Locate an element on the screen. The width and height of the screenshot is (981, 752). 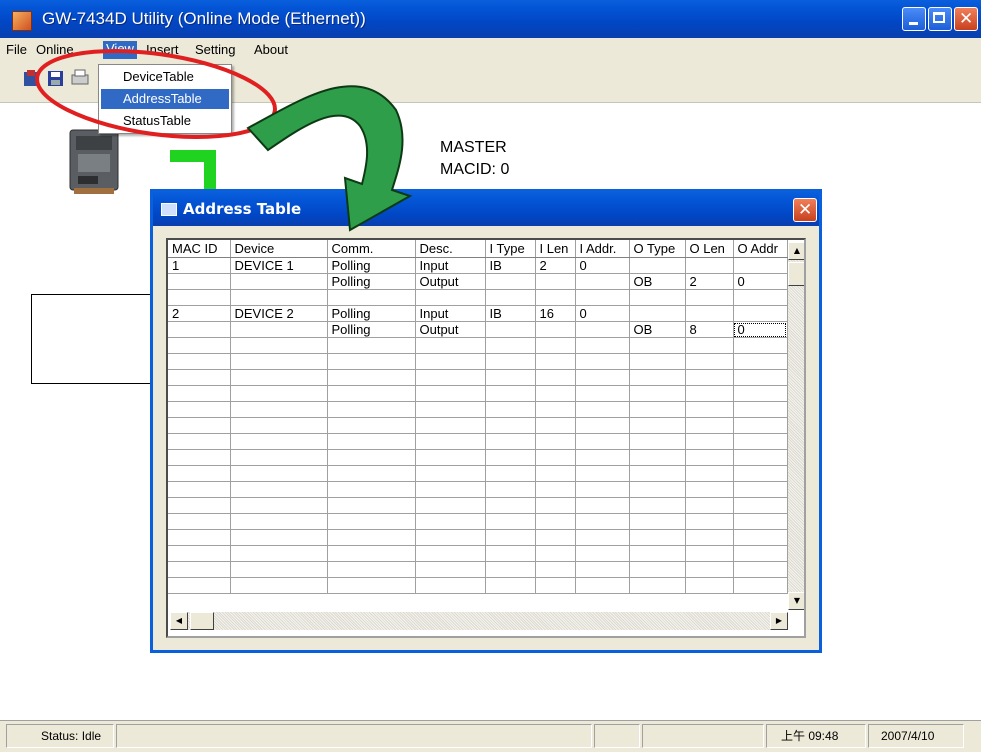
menu-item-addresstable: AddressTable is located at coordinates (165, 99).